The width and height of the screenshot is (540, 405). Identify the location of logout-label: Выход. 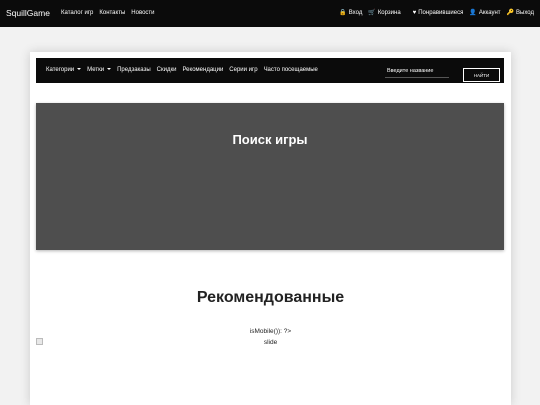
(525, 13).